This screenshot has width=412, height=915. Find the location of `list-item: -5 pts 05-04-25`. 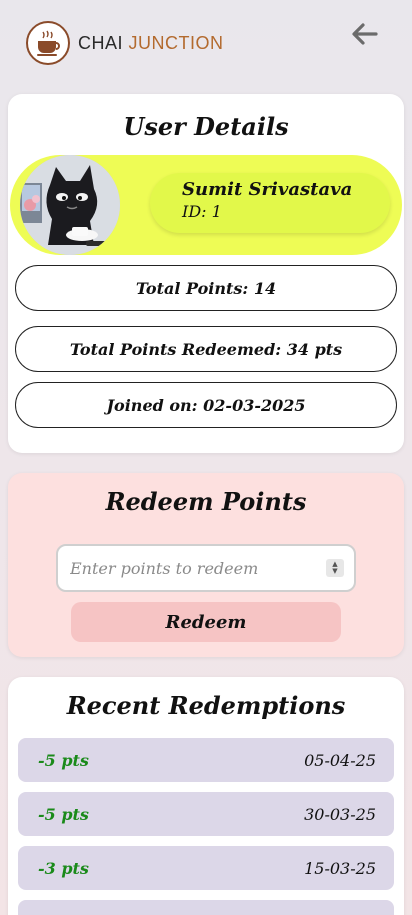

list-item: -5 pts 05-04-25 is located at coordinates (206, 760).